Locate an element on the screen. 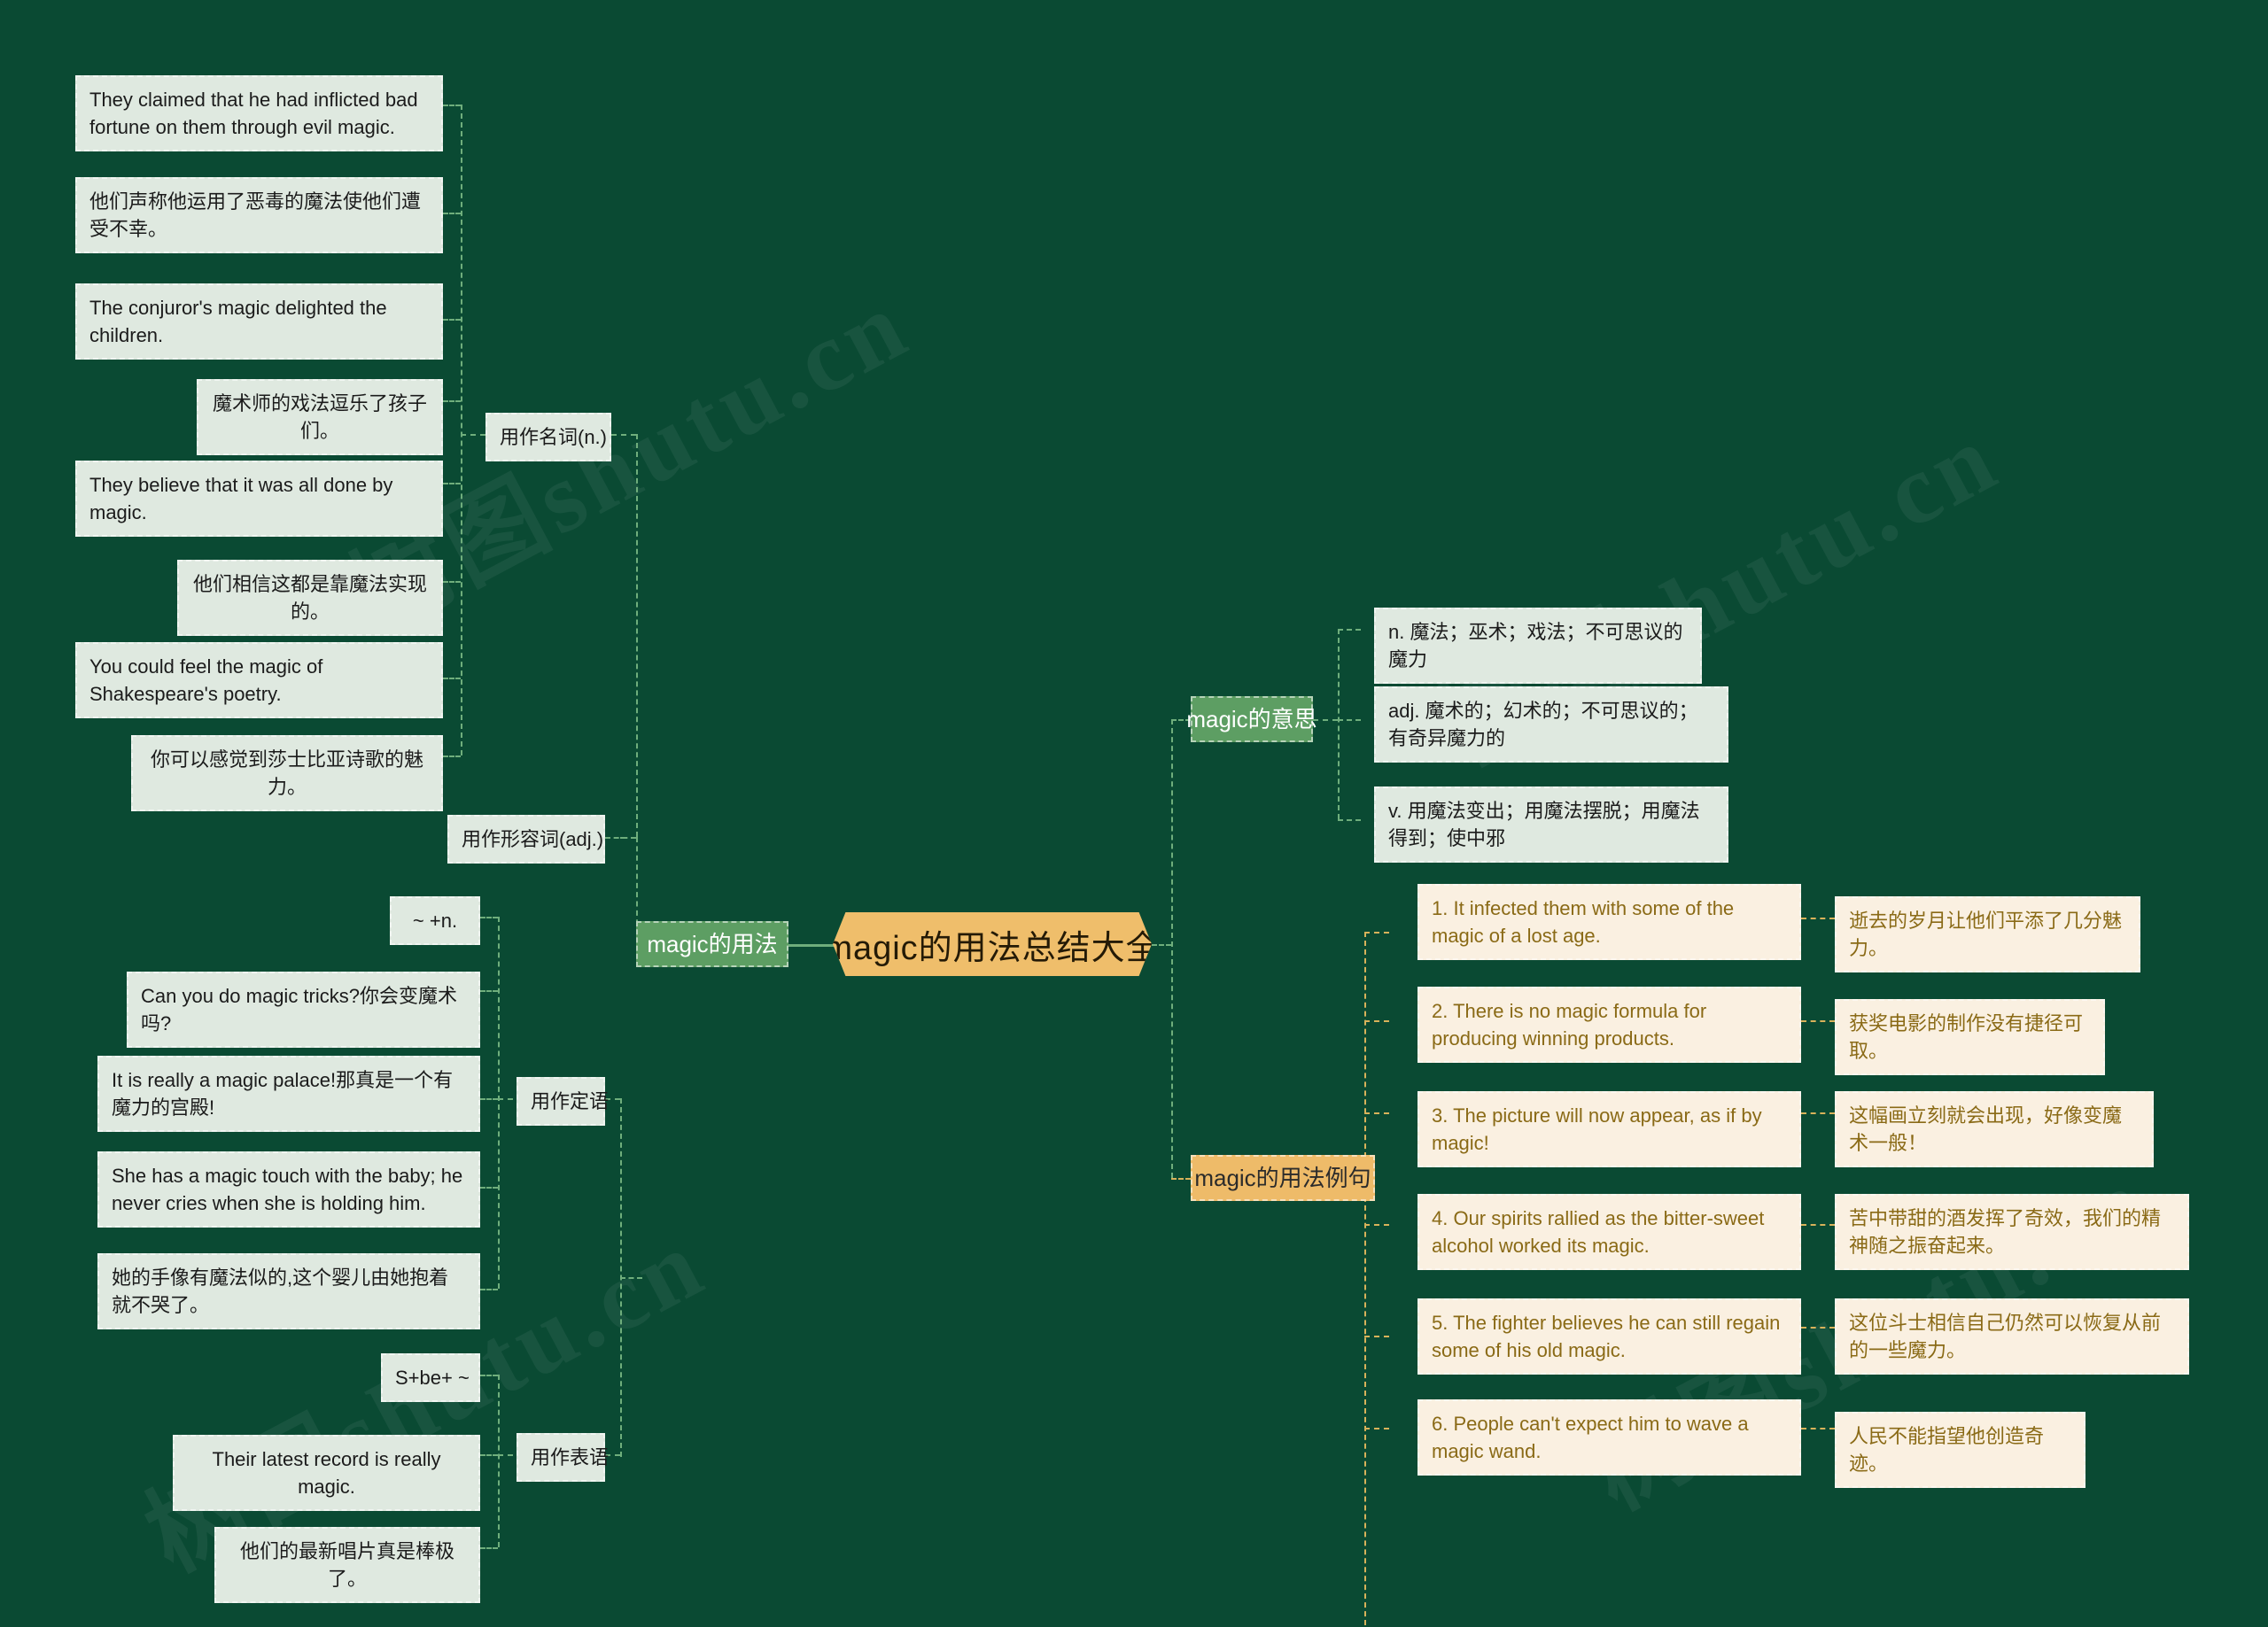 The width and height of the screenshot is (2268, 1627). sentence-box: 他们声称他运用了恶毒的魔法使他们遭受不幸。 is located at coordinates (259, 215).